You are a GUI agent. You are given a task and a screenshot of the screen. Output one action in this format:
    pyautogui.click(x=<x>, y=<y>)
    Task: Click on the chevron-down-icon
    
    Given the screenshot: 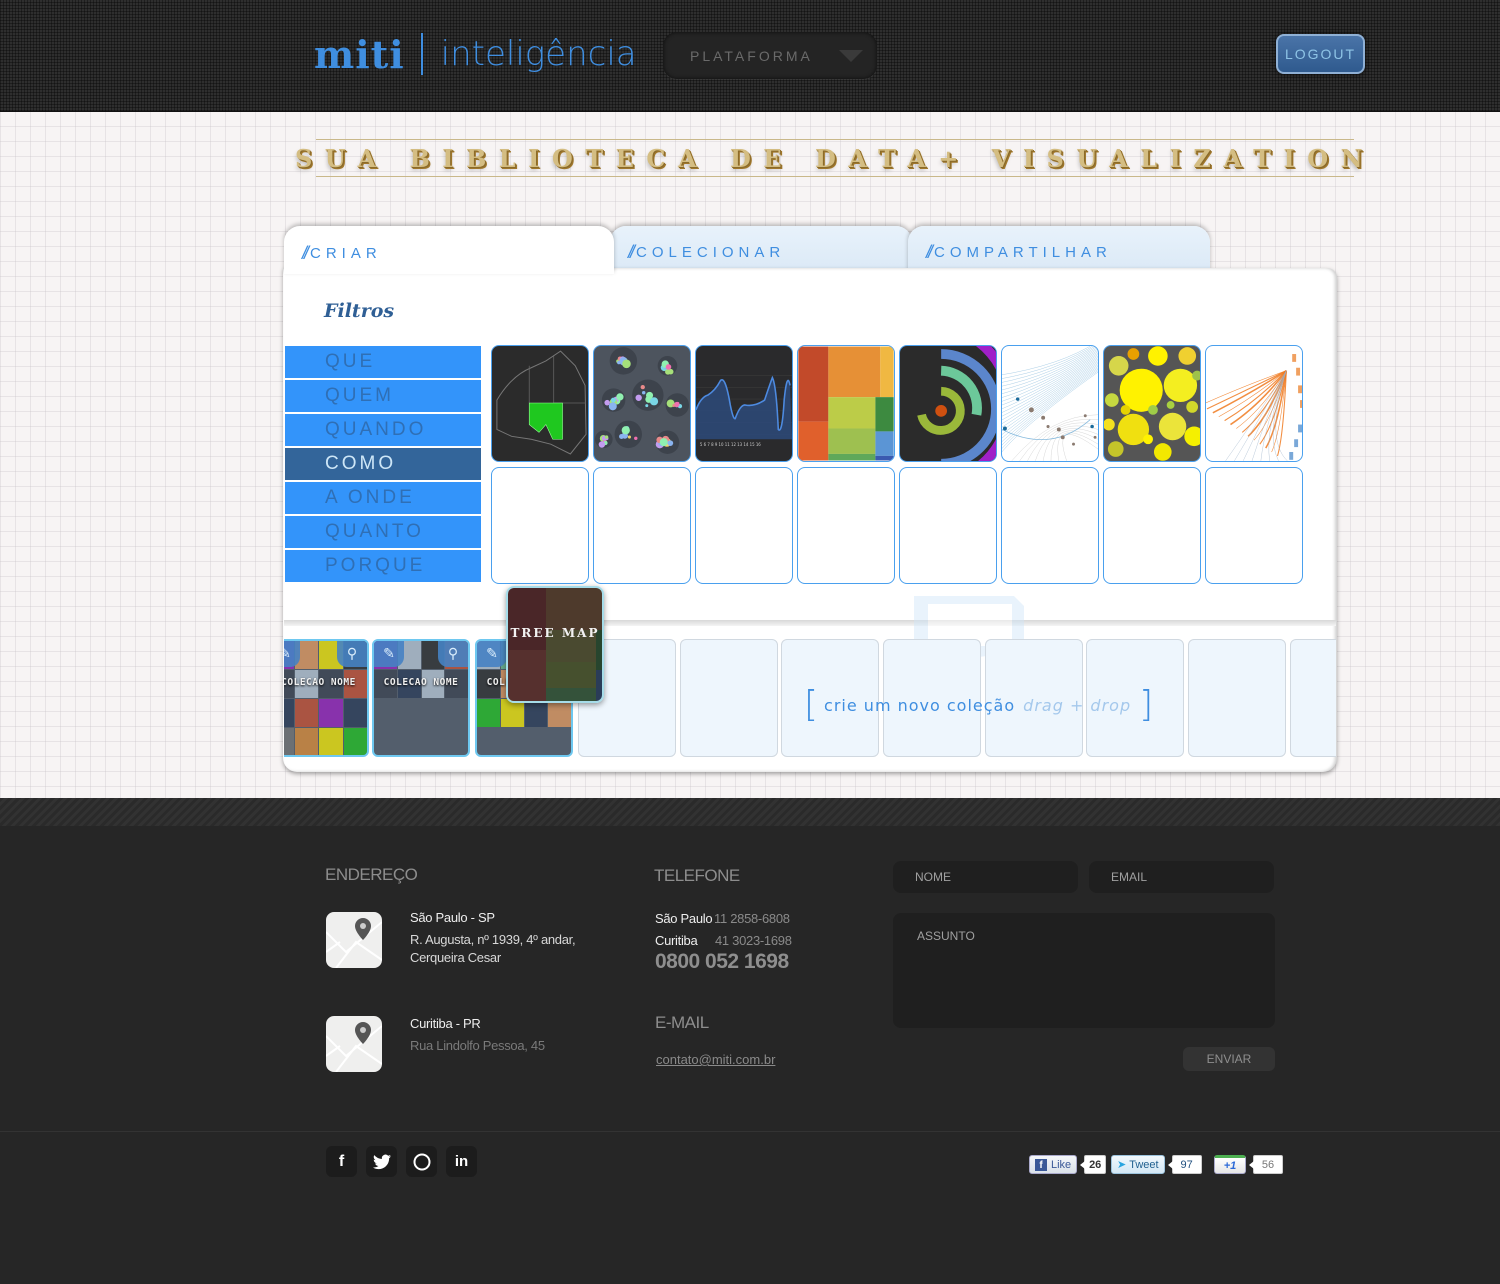 What is the action you would take?
    pyautogui.click(x=851, y=56)
    